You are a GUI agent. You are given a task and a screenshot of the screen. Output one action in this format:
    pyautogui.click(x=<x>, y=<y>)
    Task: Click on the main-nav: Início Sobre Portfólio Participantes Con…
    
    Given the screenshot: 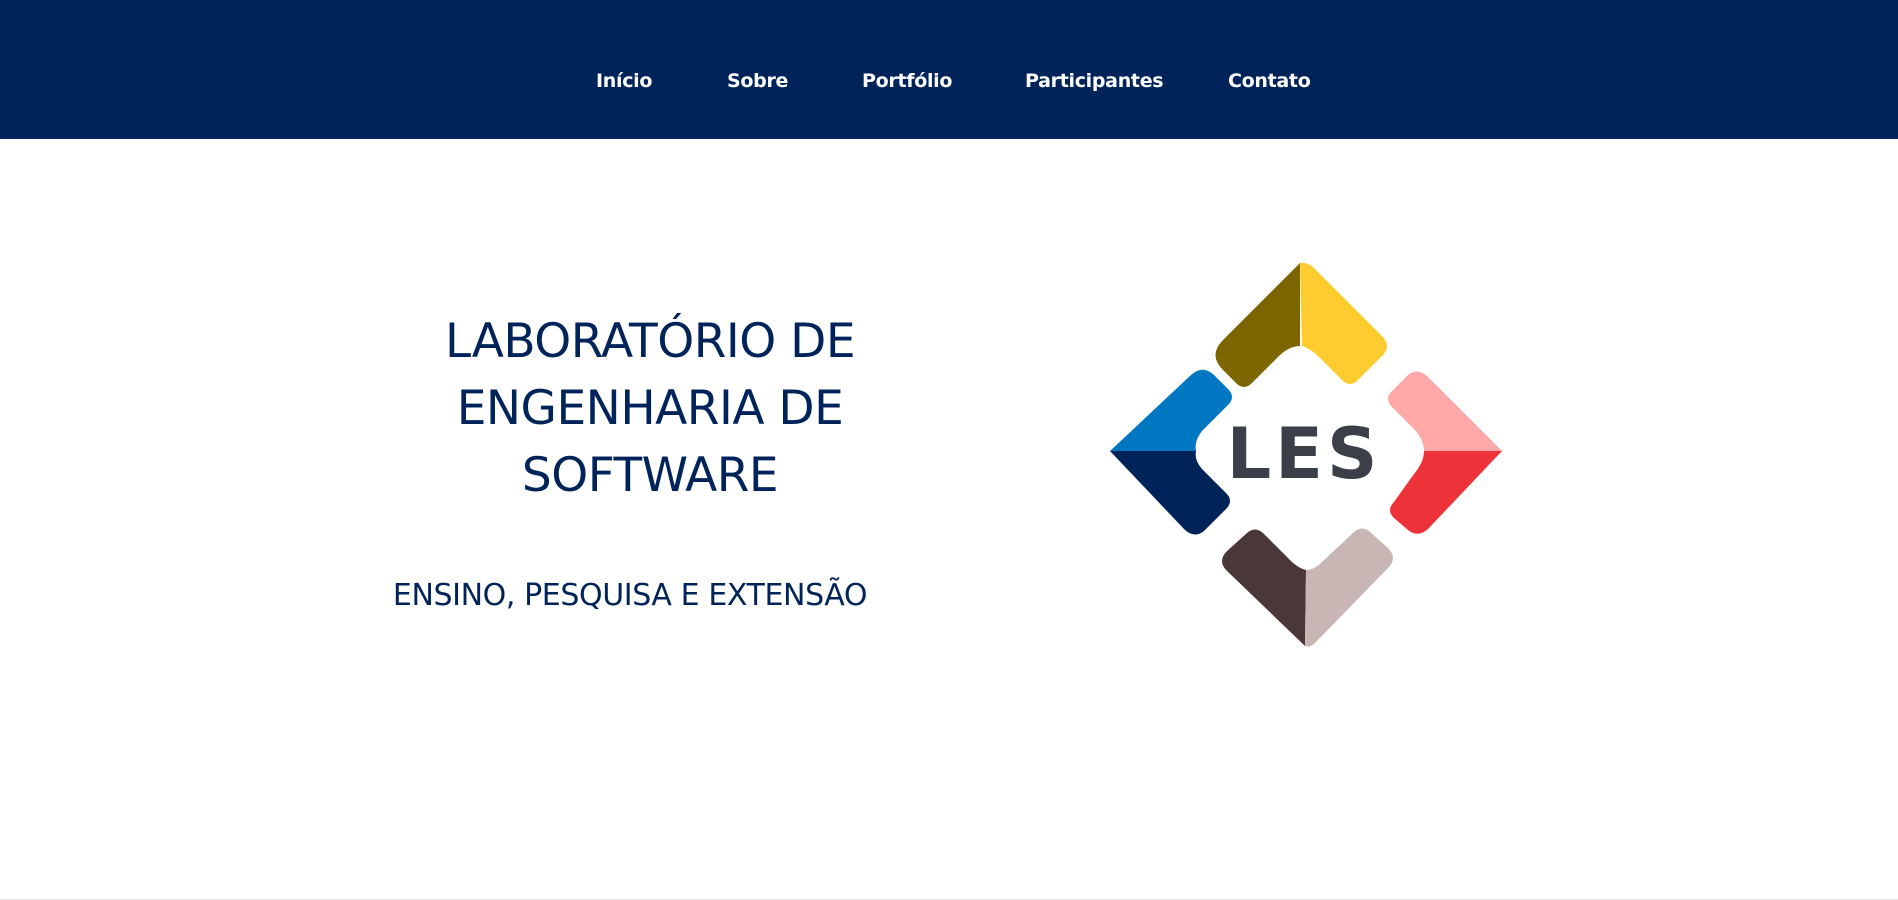 What is the action you would take?
    pyautogui.click(x=949, y=83)
    